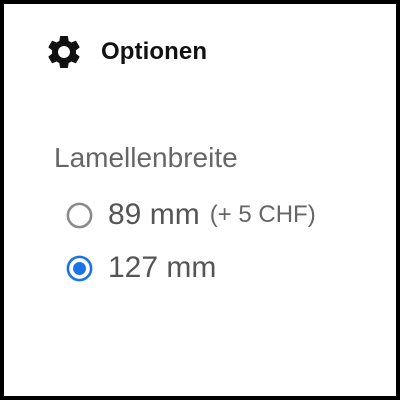 The height and width of the screenshot is (400, 400). What do you see at coordinates (154, 214) in the screenshot?
I see `option-label: 89 mm` at bounding box center [154, 214].